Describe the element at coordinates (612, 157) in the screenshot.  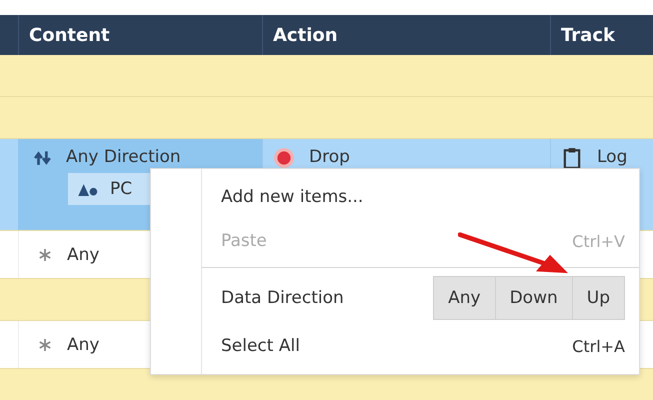
I see `table-cell: Log` at that location.